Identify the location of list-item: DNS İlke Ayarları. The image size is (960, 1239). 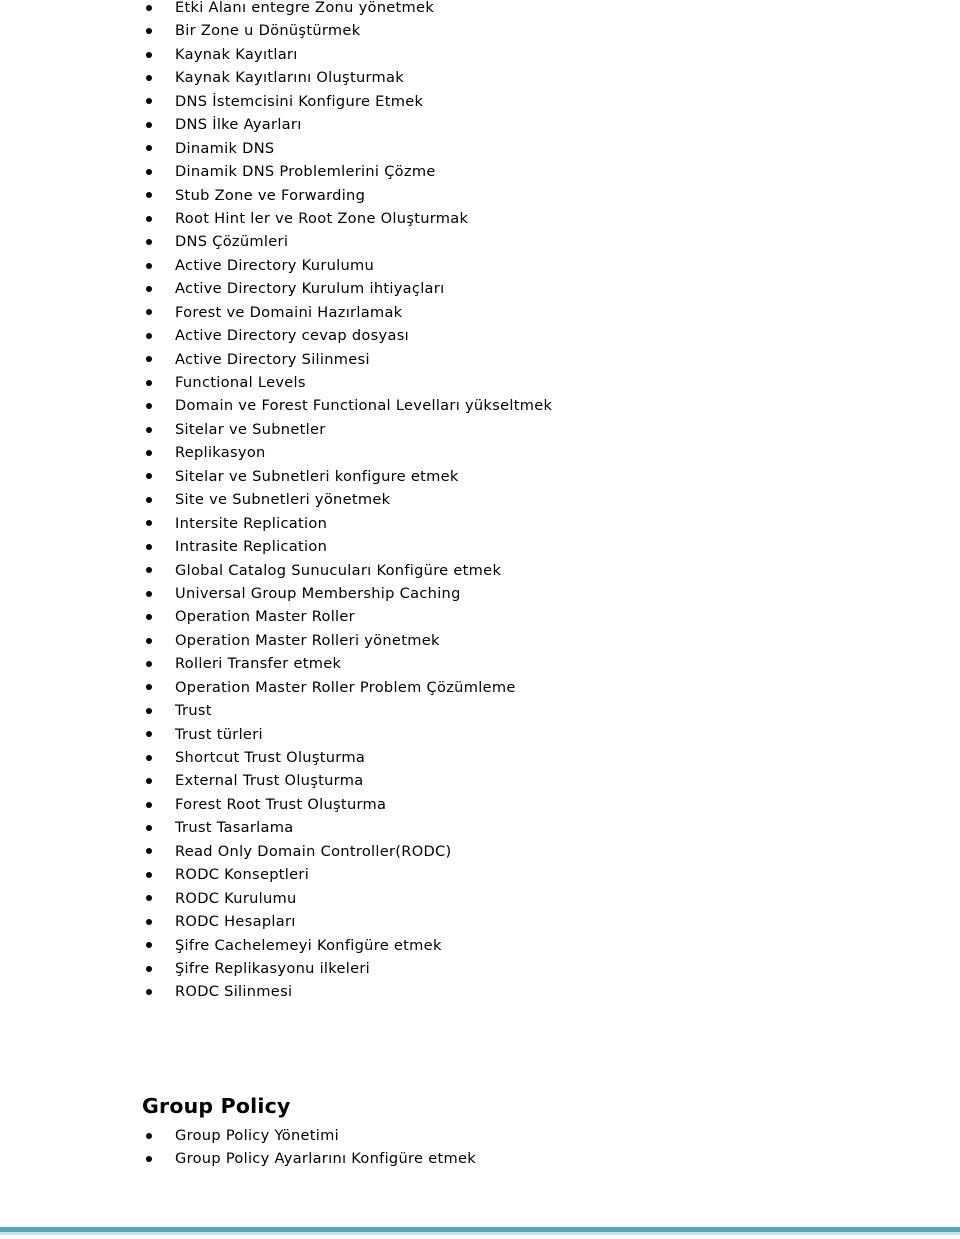
(276, 124).